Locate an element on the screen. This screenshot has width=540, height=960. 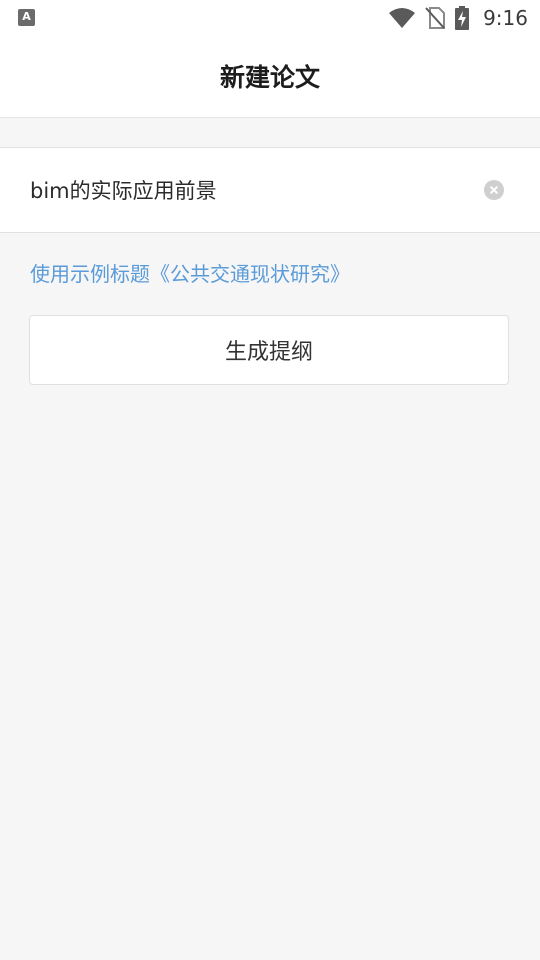
clock-time: 9:16 is located at coordinates (505, 18).